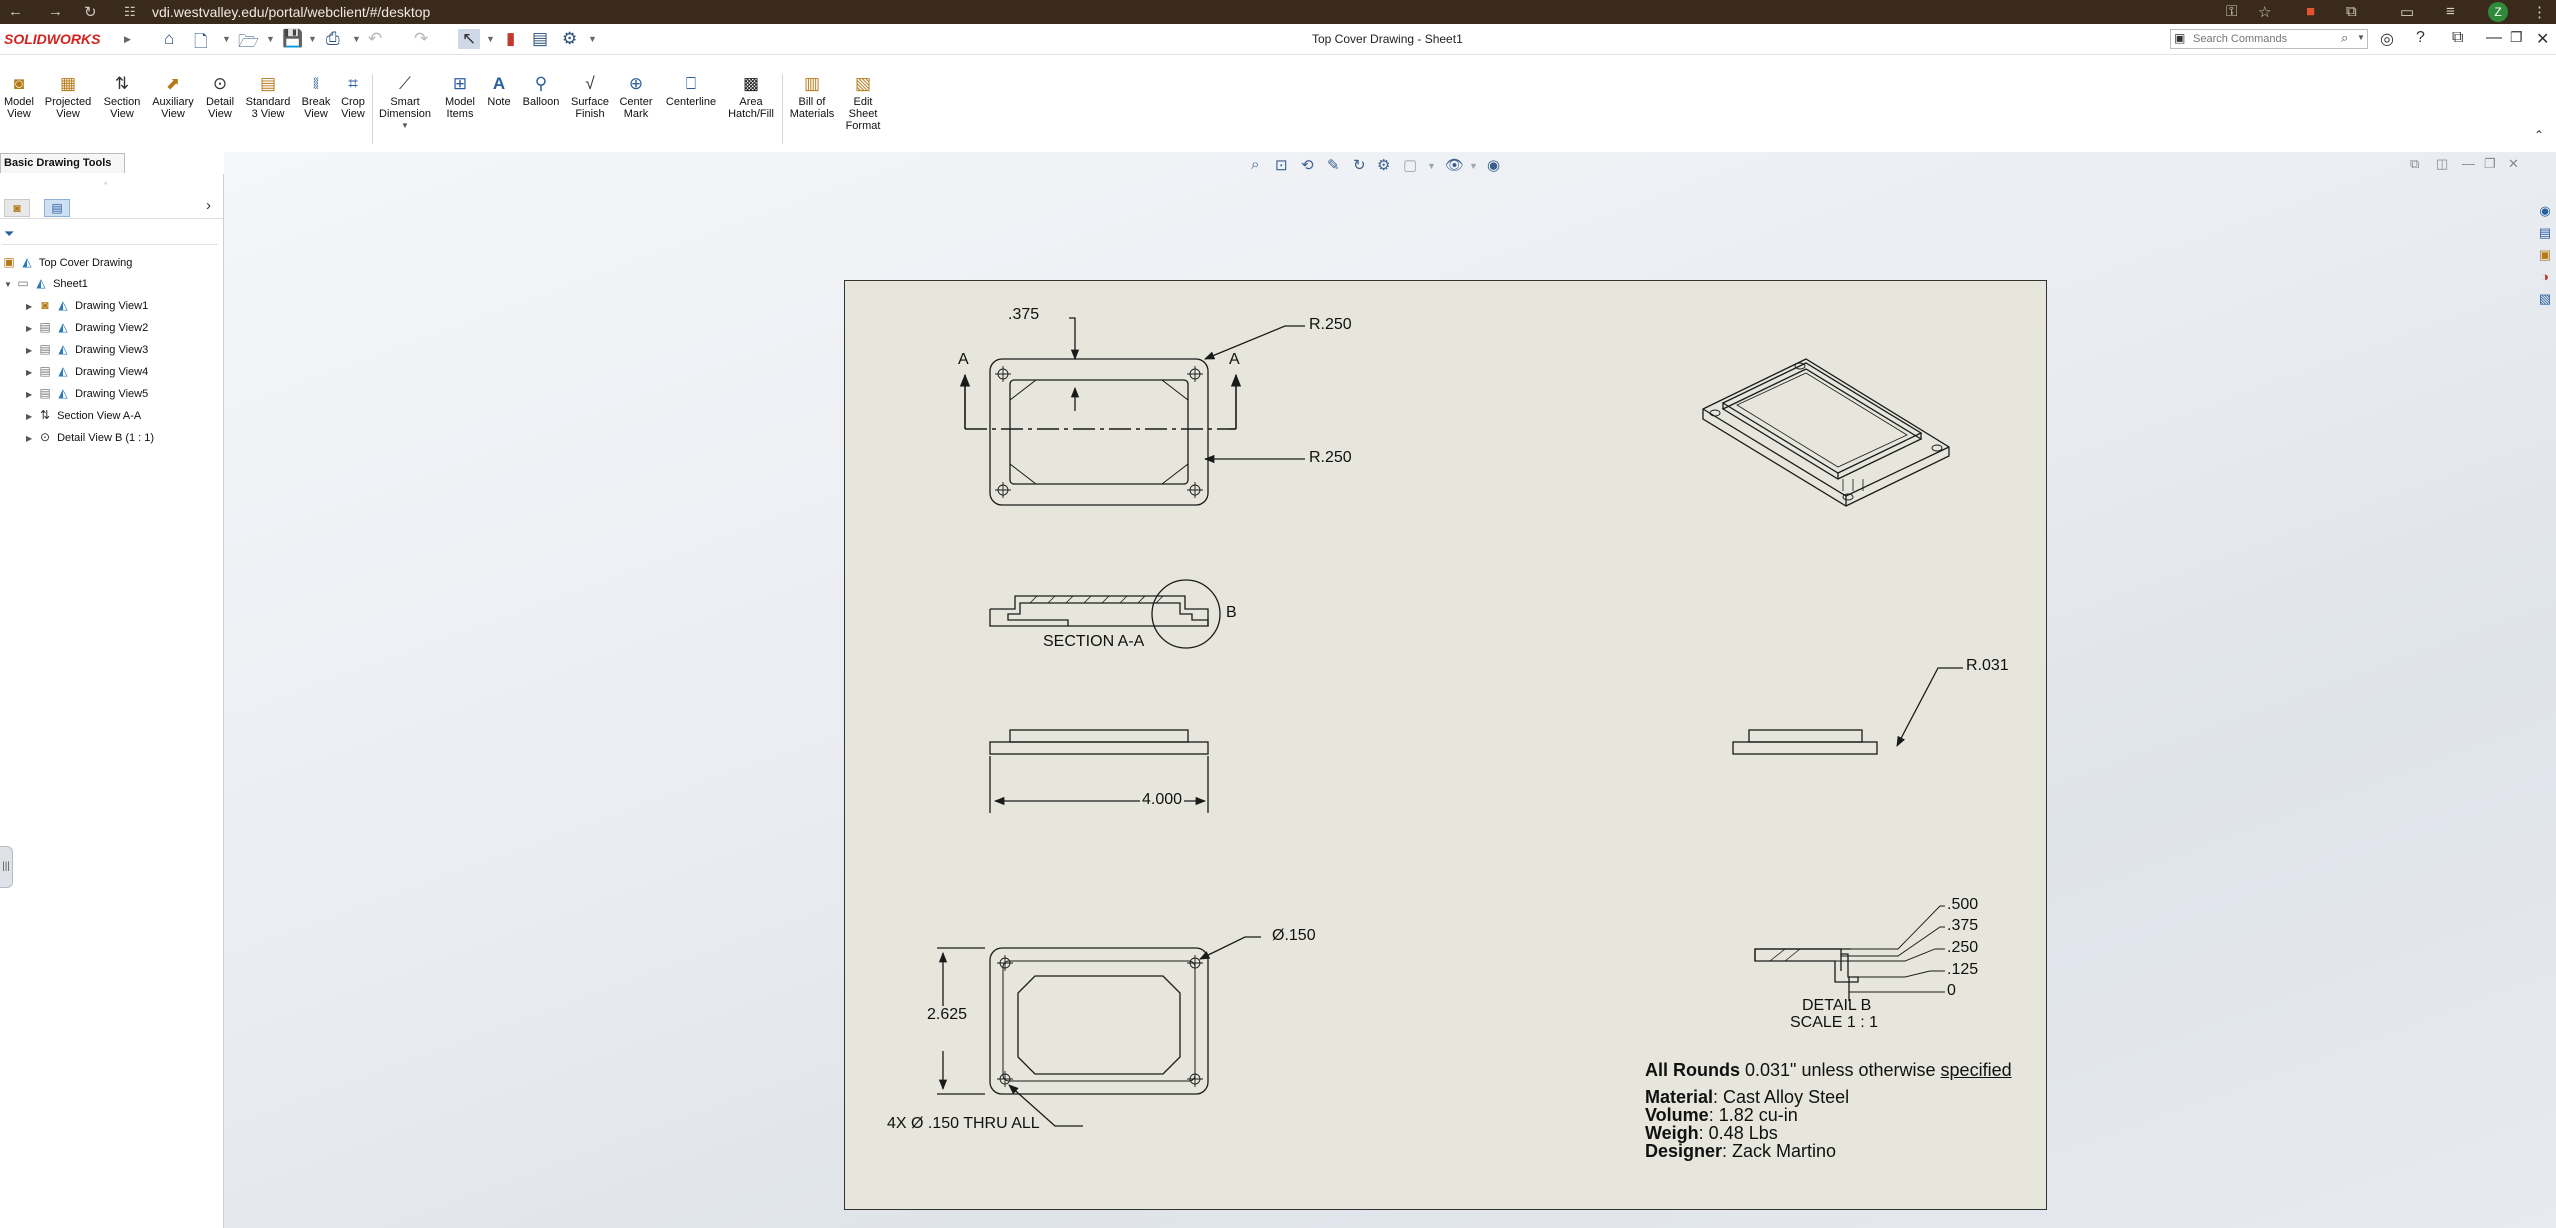  Describe the element at coordinates (490, 39) in the screenshot. I see `select-dropdown-icon: ▼` at that location.